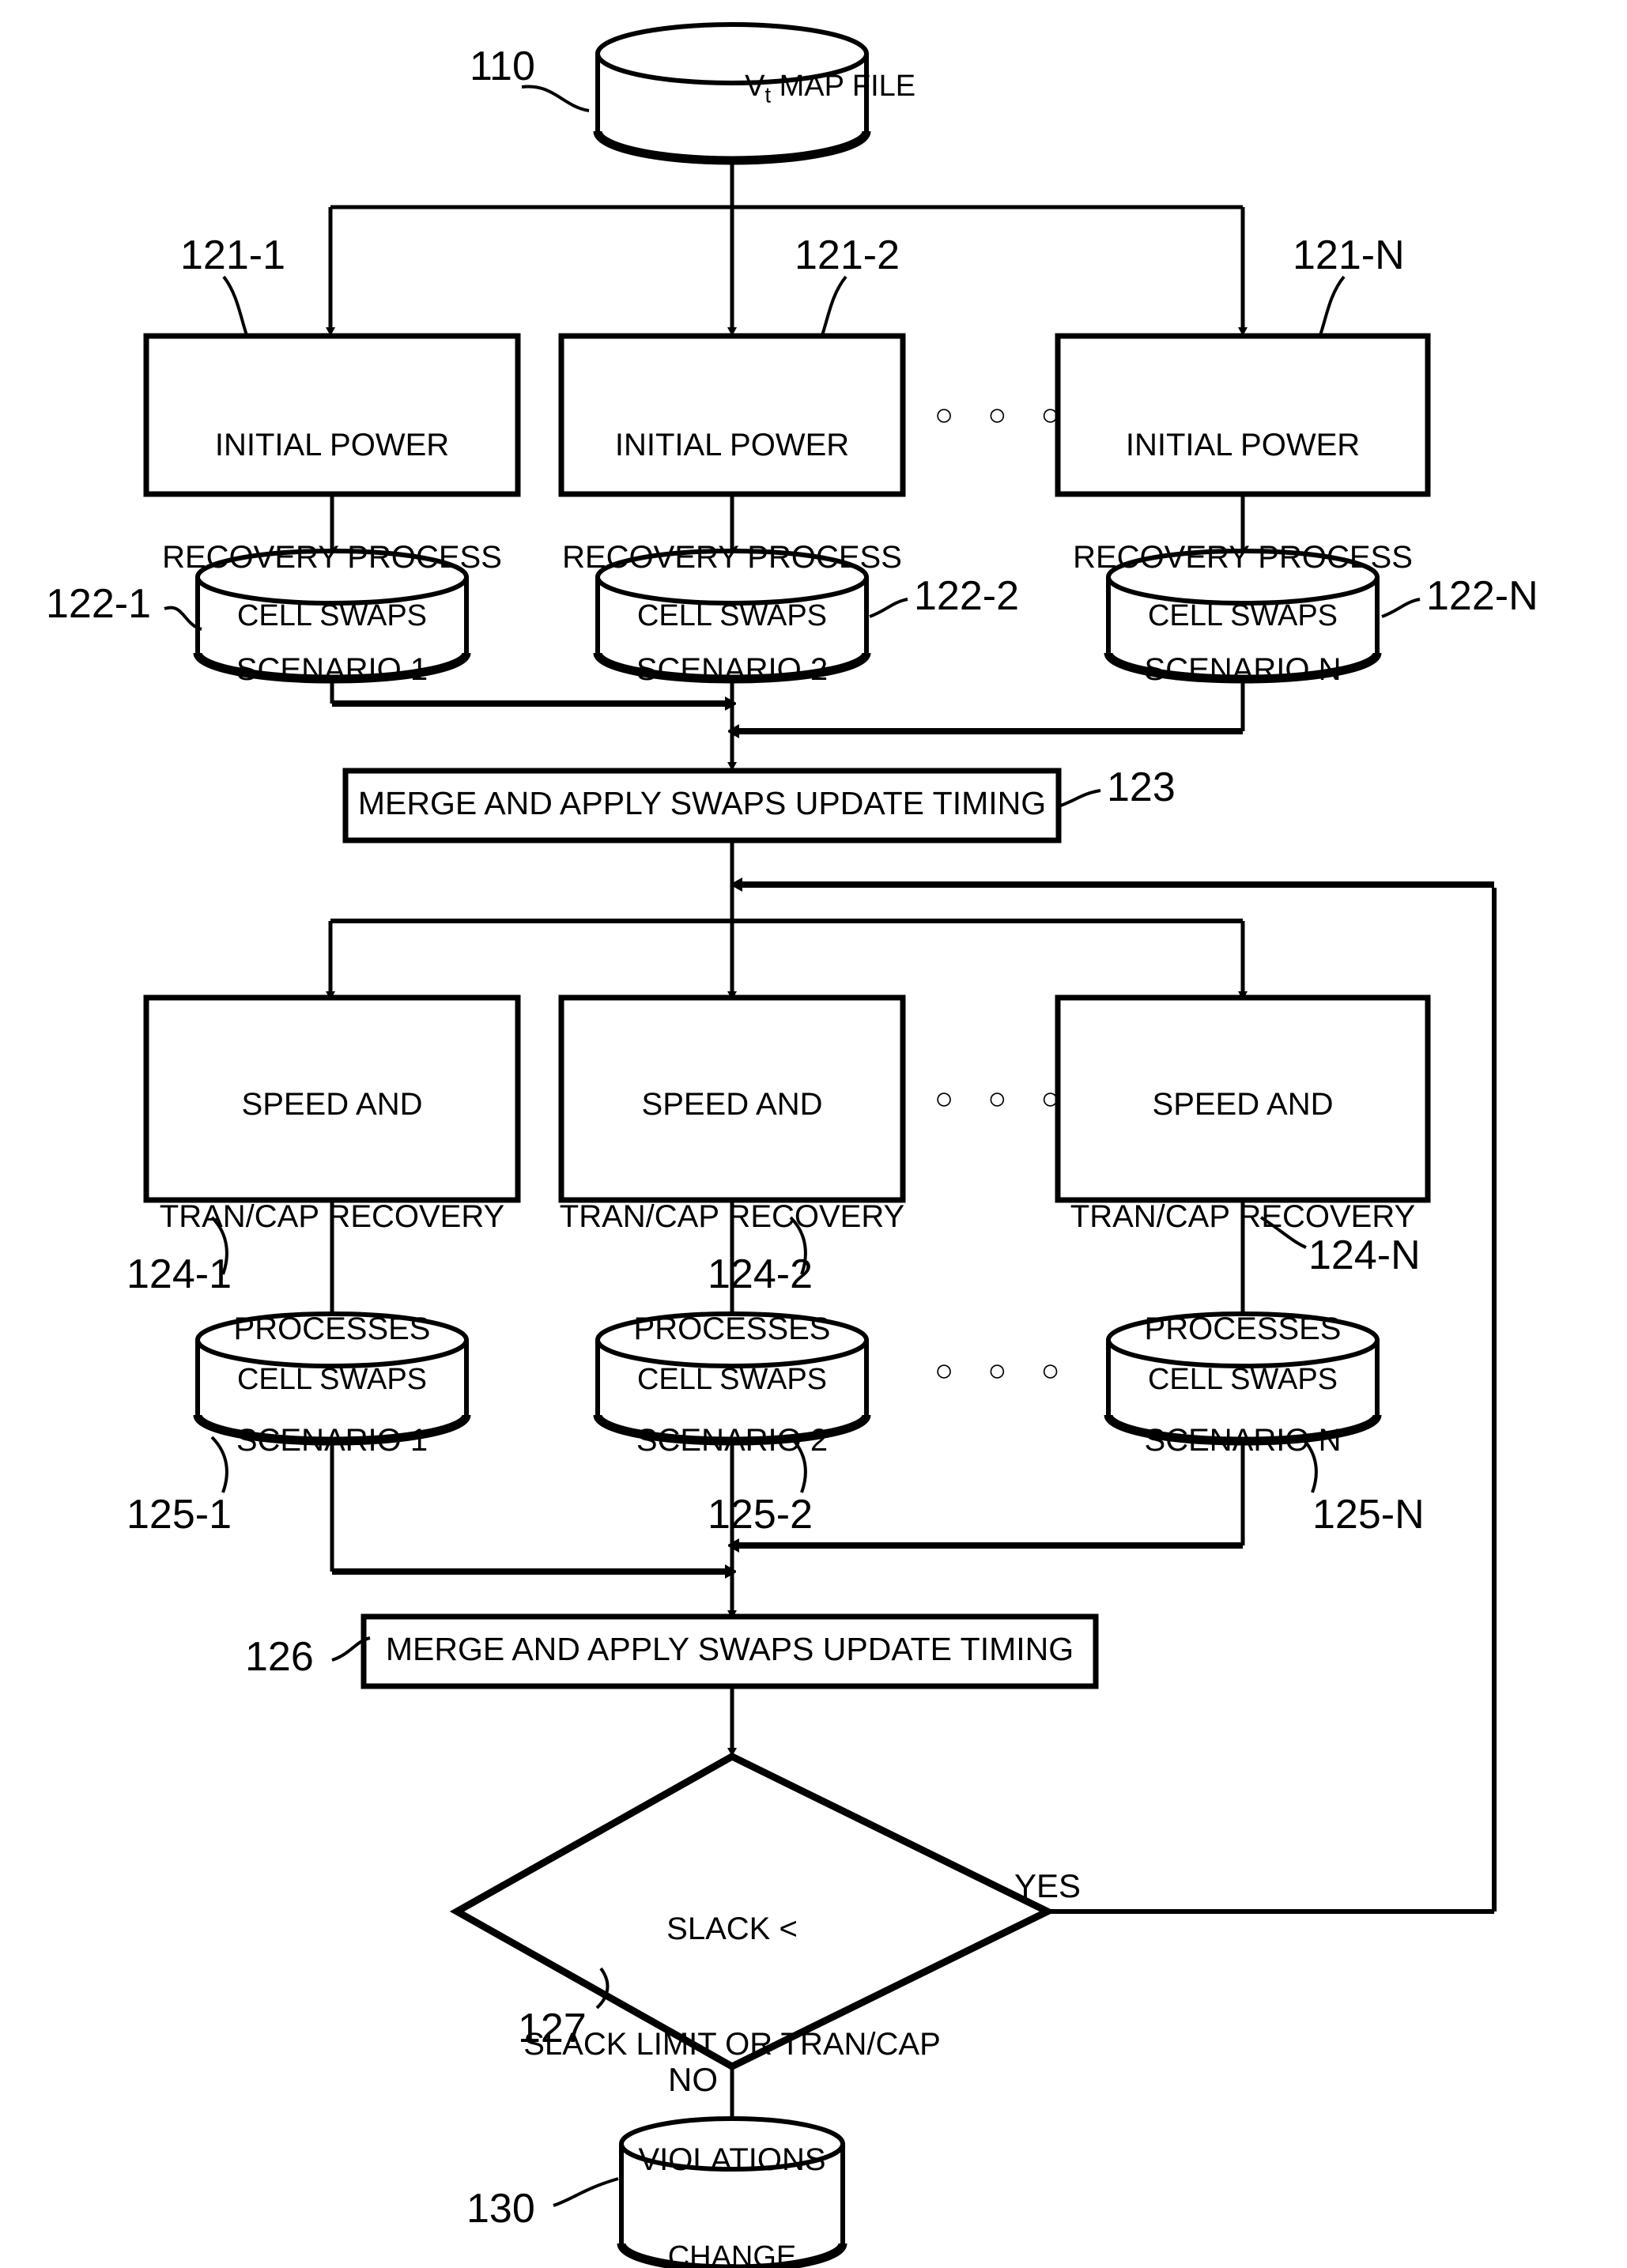 The image size is (1627, 2268). I want to click on ref-123: 123, so click(1142, 787).